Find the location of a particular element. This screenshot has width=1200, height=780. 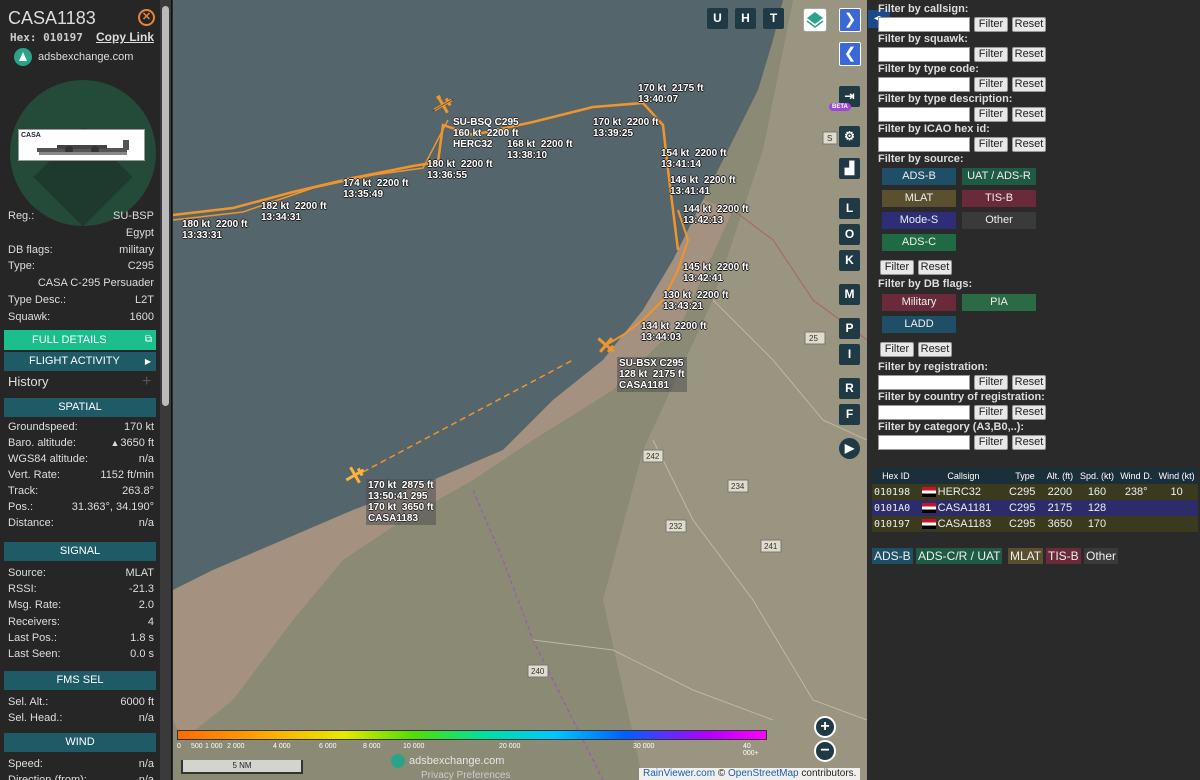

info-scrollbar is located at coordinates (165, 390).